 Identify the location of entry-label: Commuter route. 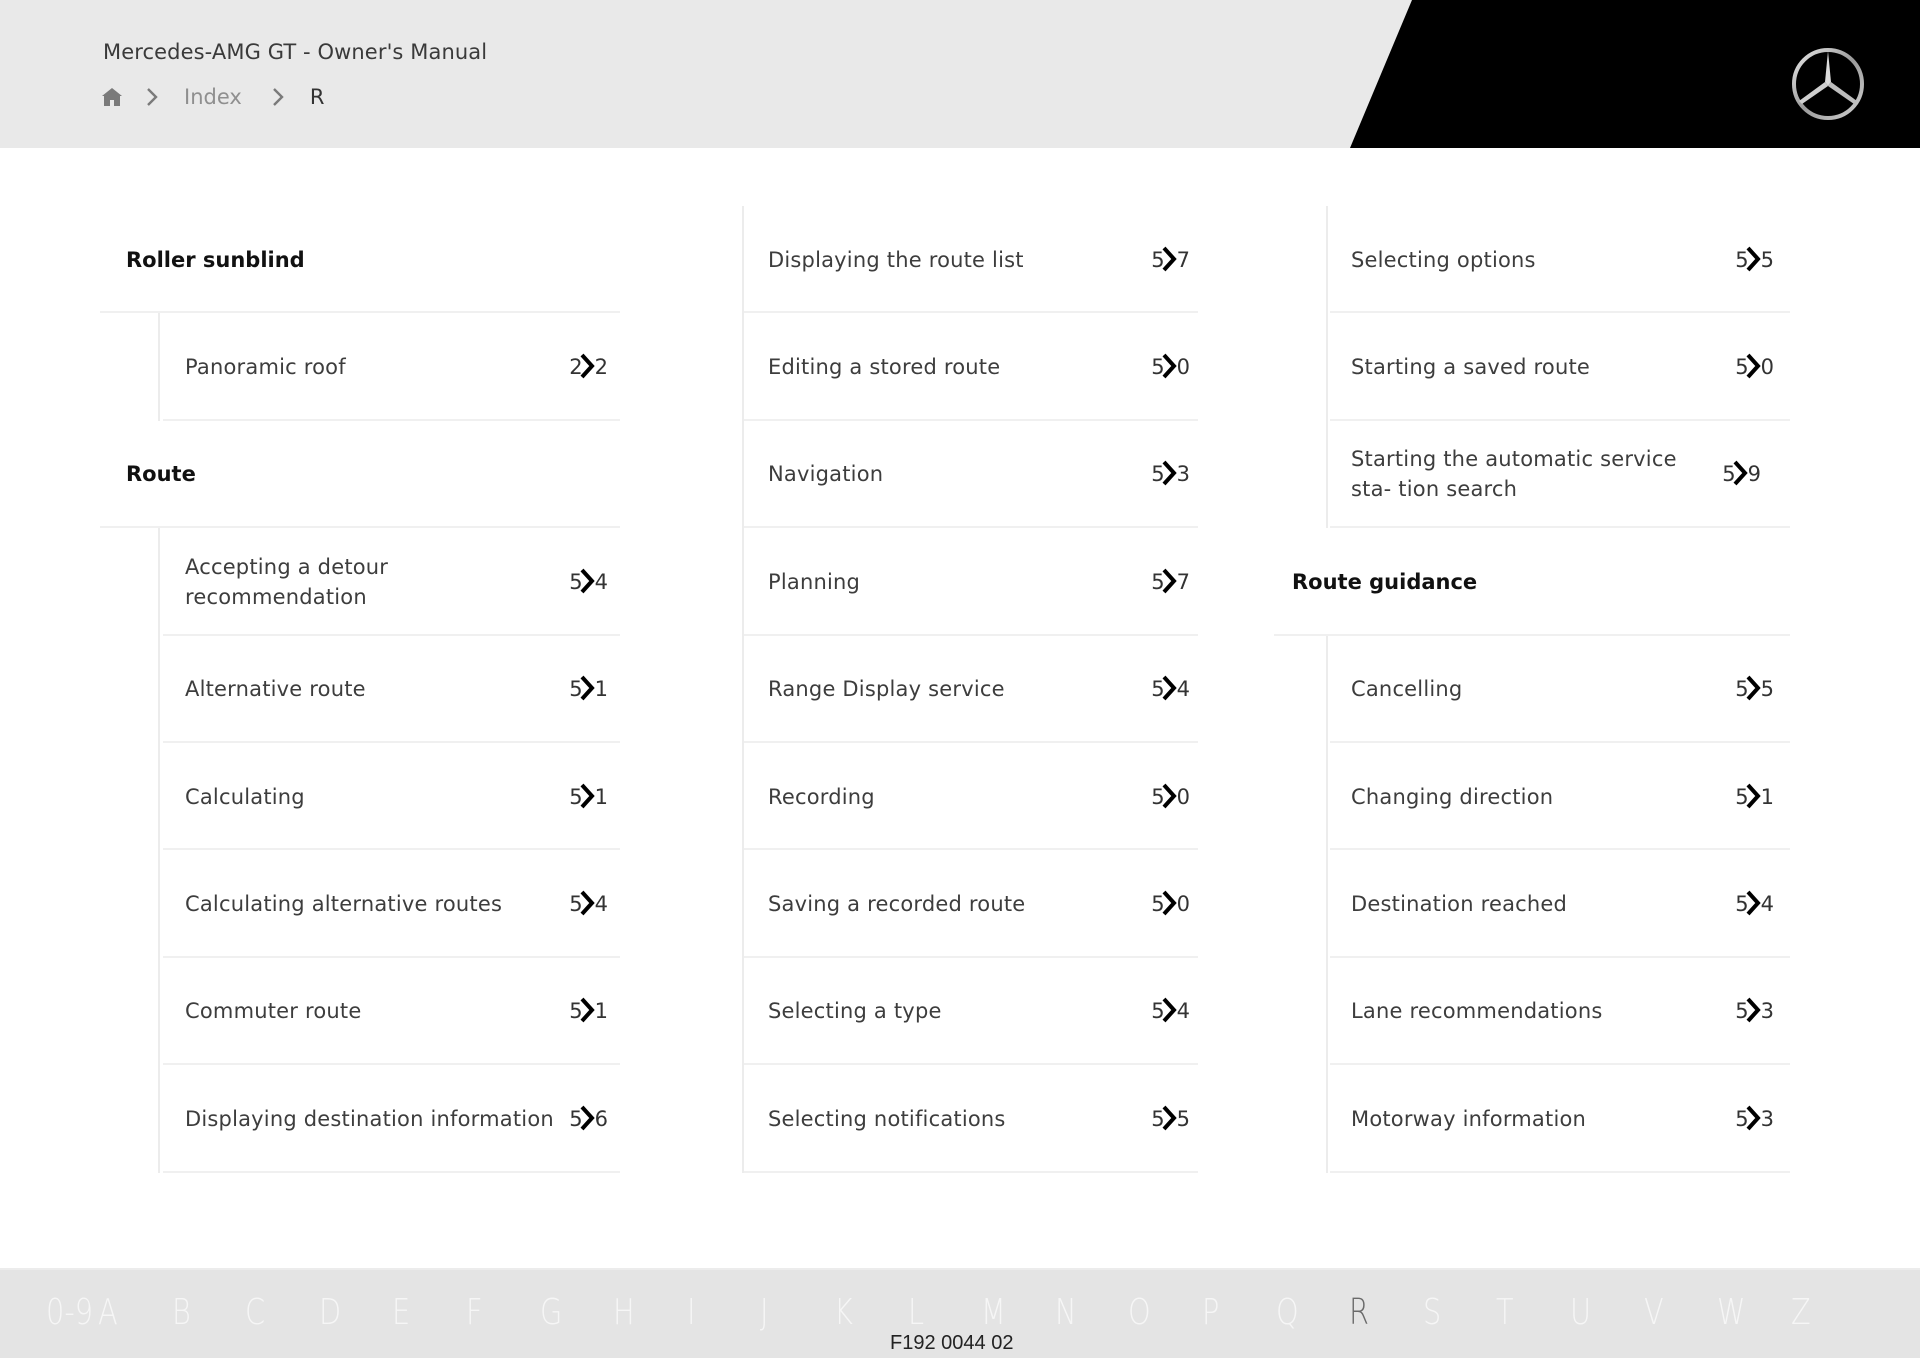
(273, 1011).